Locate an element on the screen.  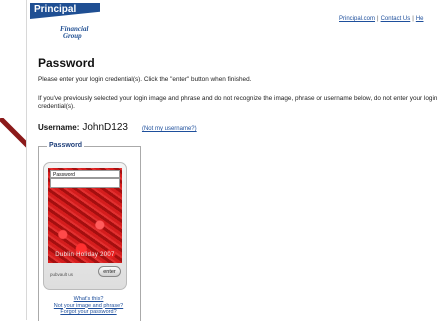
help-link: He is located at coordinates (420, 19).